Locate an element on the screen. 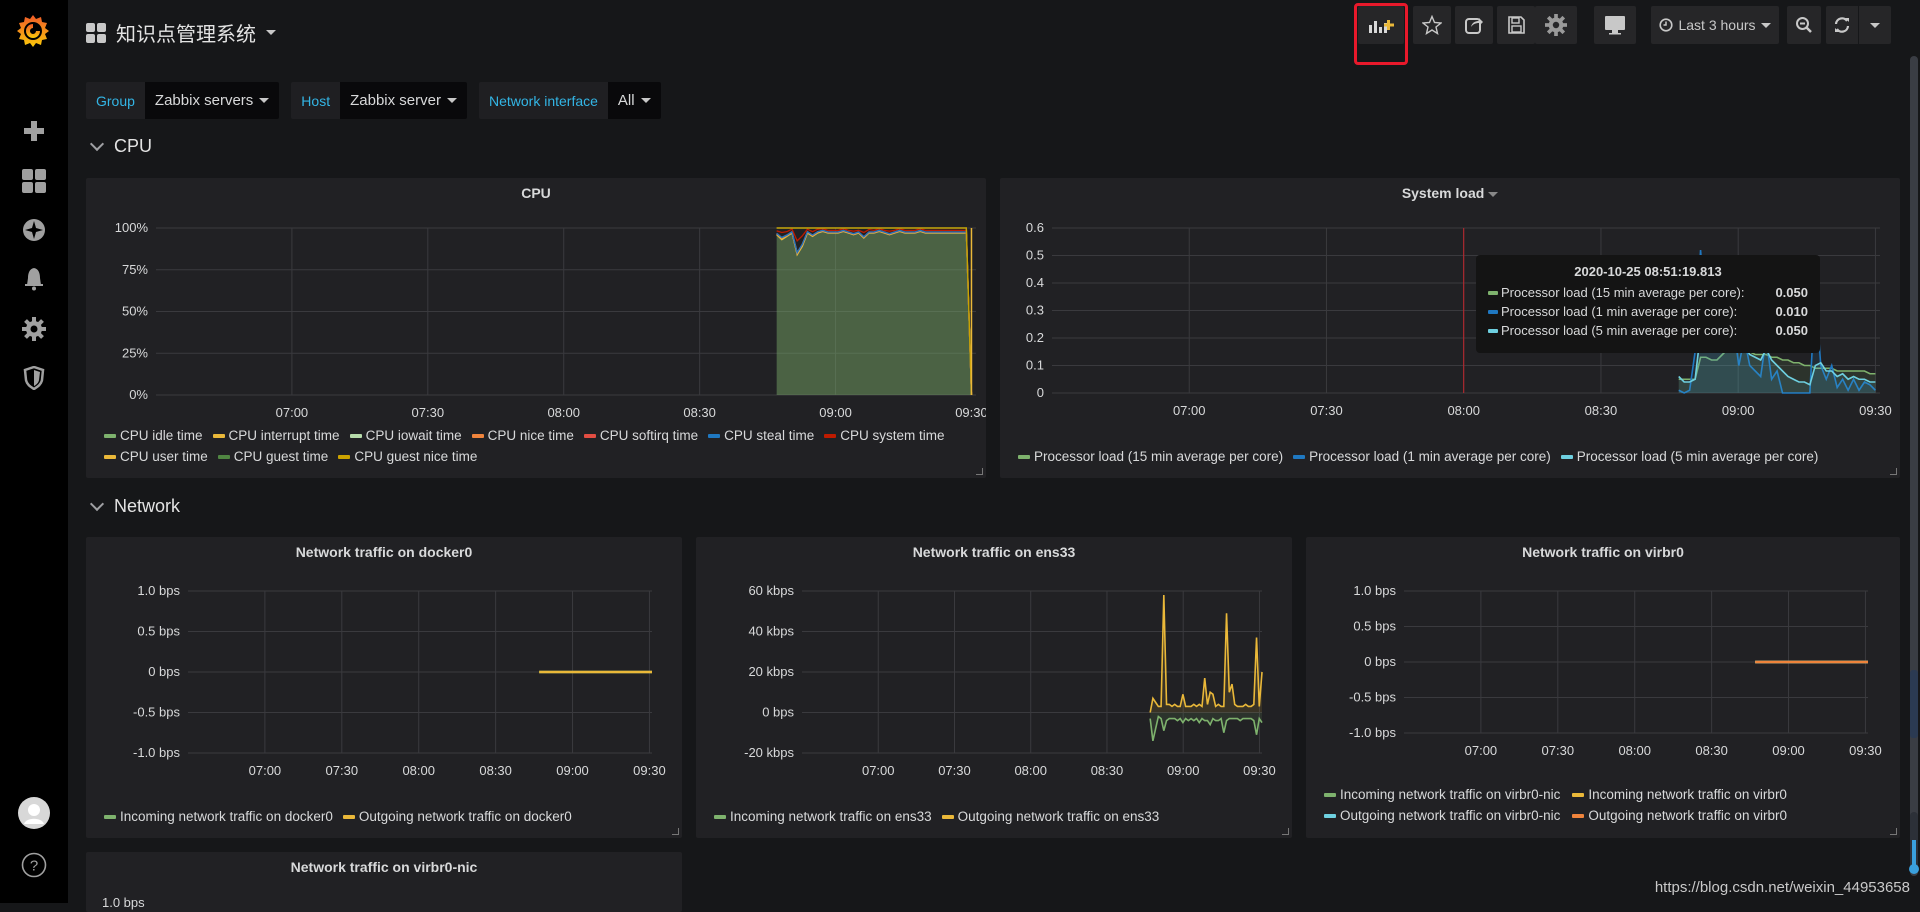  legend-item: Processor load (1 min average per core) is located at coordinates (1422, 456).